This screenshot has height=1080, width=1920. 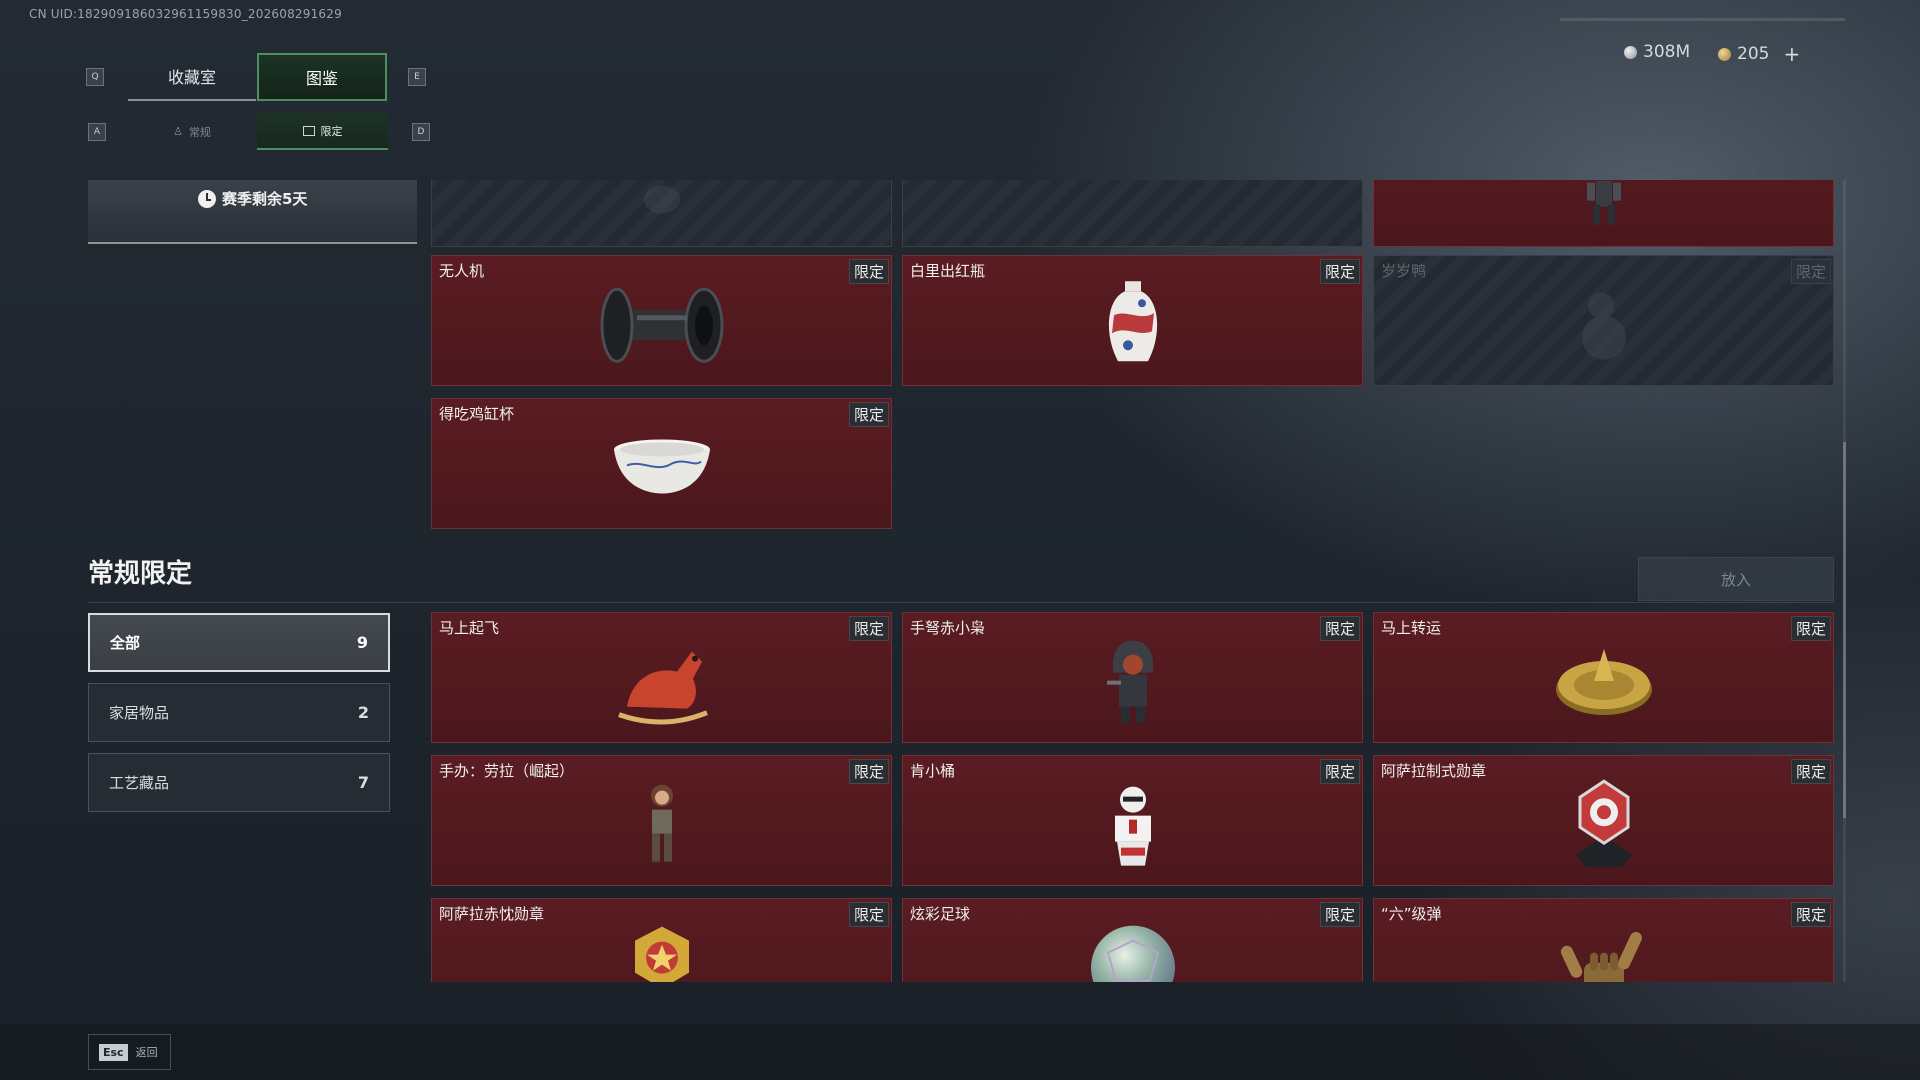 I want to click on filter-count: 2, so click(x=363, y=712).